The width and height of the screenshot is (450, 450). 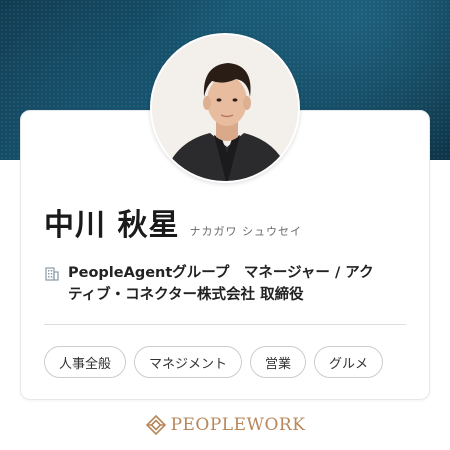 What do you see at coordinates (52, 274) in the screenshot?
I see `building-icon` at bounding box center [52, 274].